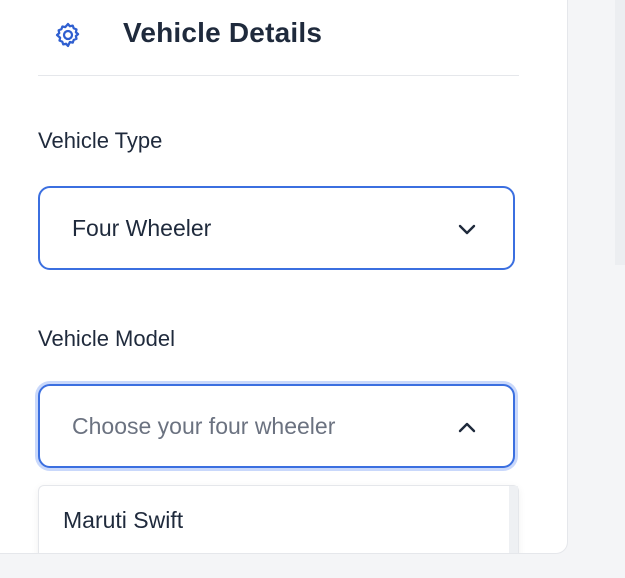  Describe the element at coordinates (68, 35) in the screenshot. I see `gear-icon` at that location.